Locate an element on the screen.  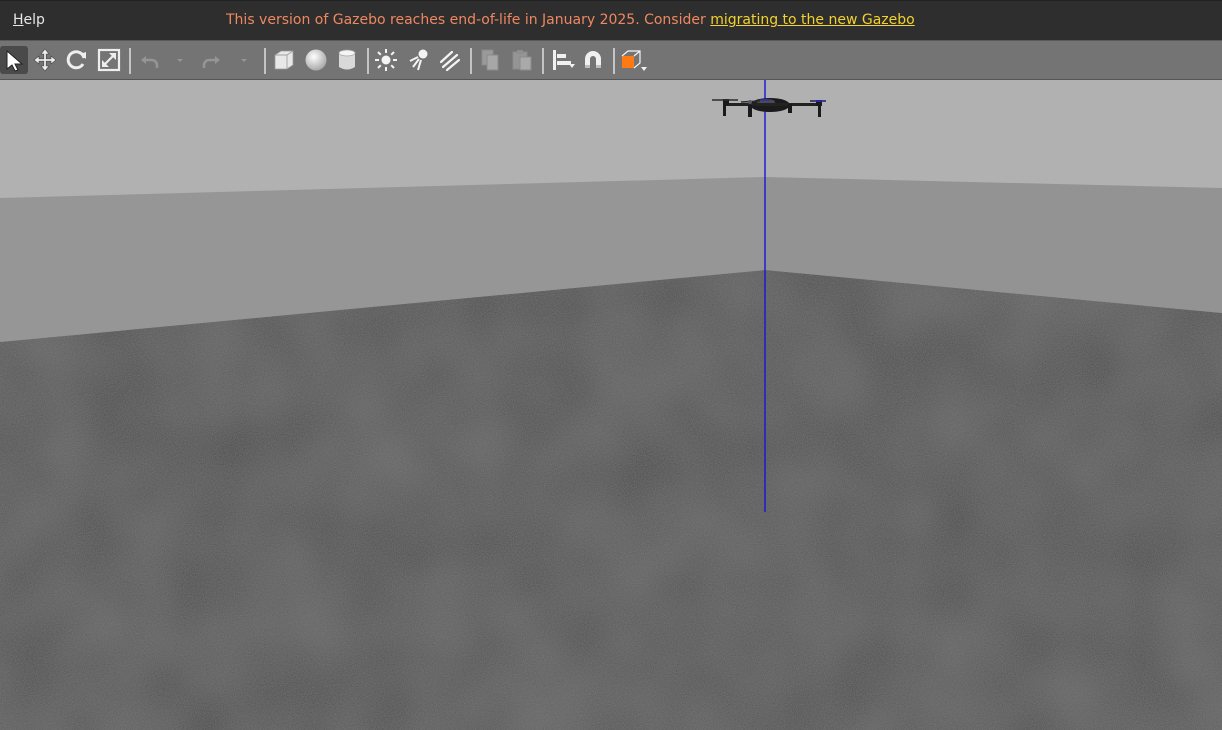
align-dropdown-icon is located at coordinates (572, 66).